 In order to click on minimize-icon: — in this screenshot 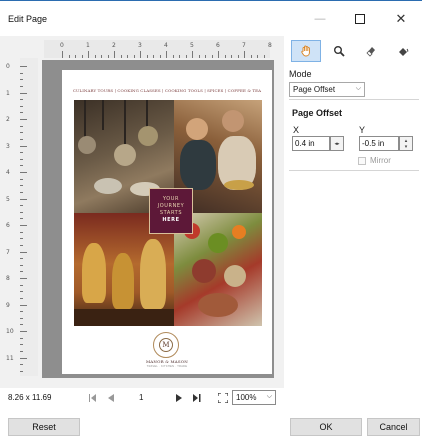, I will do `click(320, 19)`.